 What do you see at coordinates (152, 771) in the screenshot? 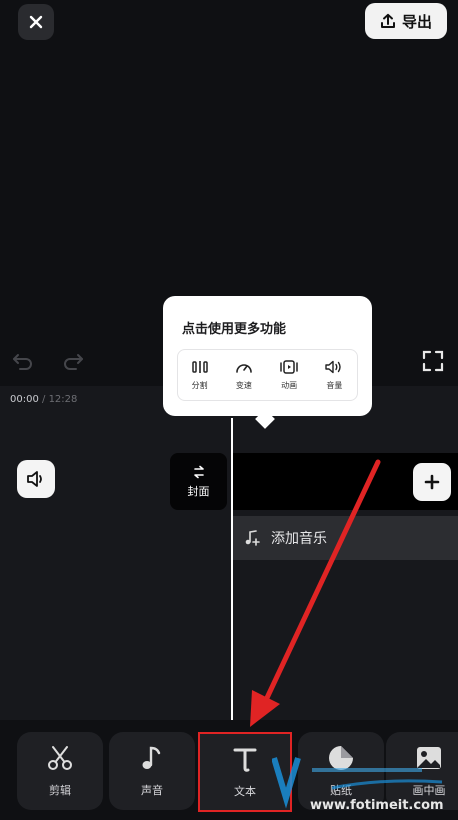
I see `toolbar-item-audio: 声音` at bounding box center [152, 771].